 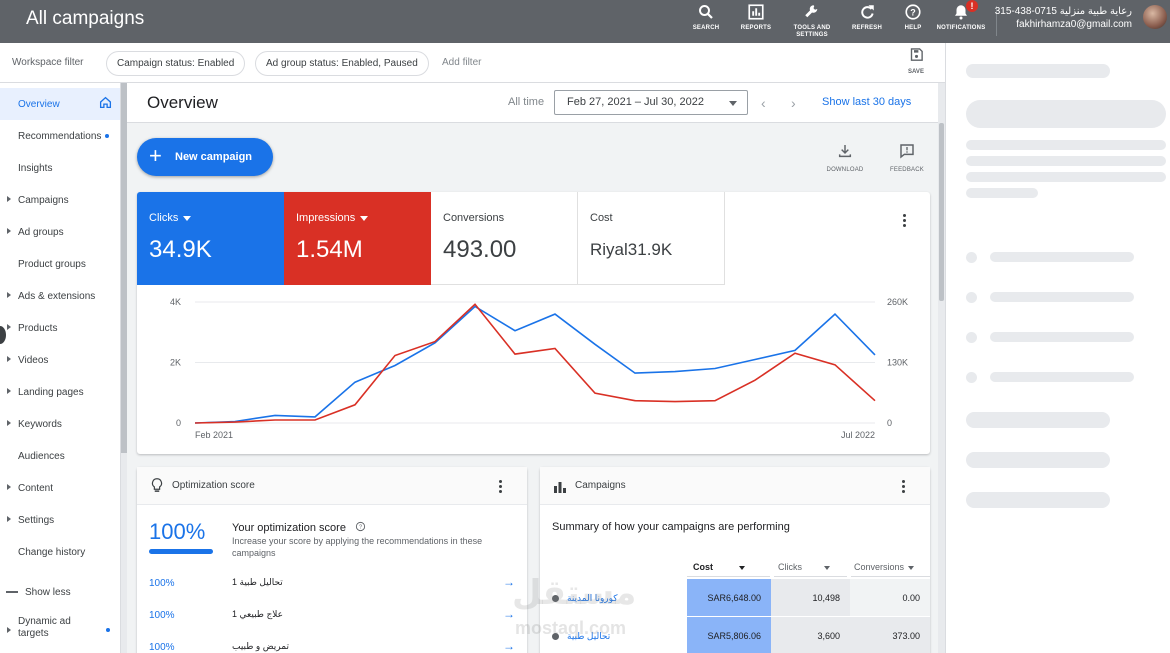 What do you see at coordinates (60, 456) in the screenshot?
I see `sidebar-item-audiences: Audiences` at bounding box center [60, 456].